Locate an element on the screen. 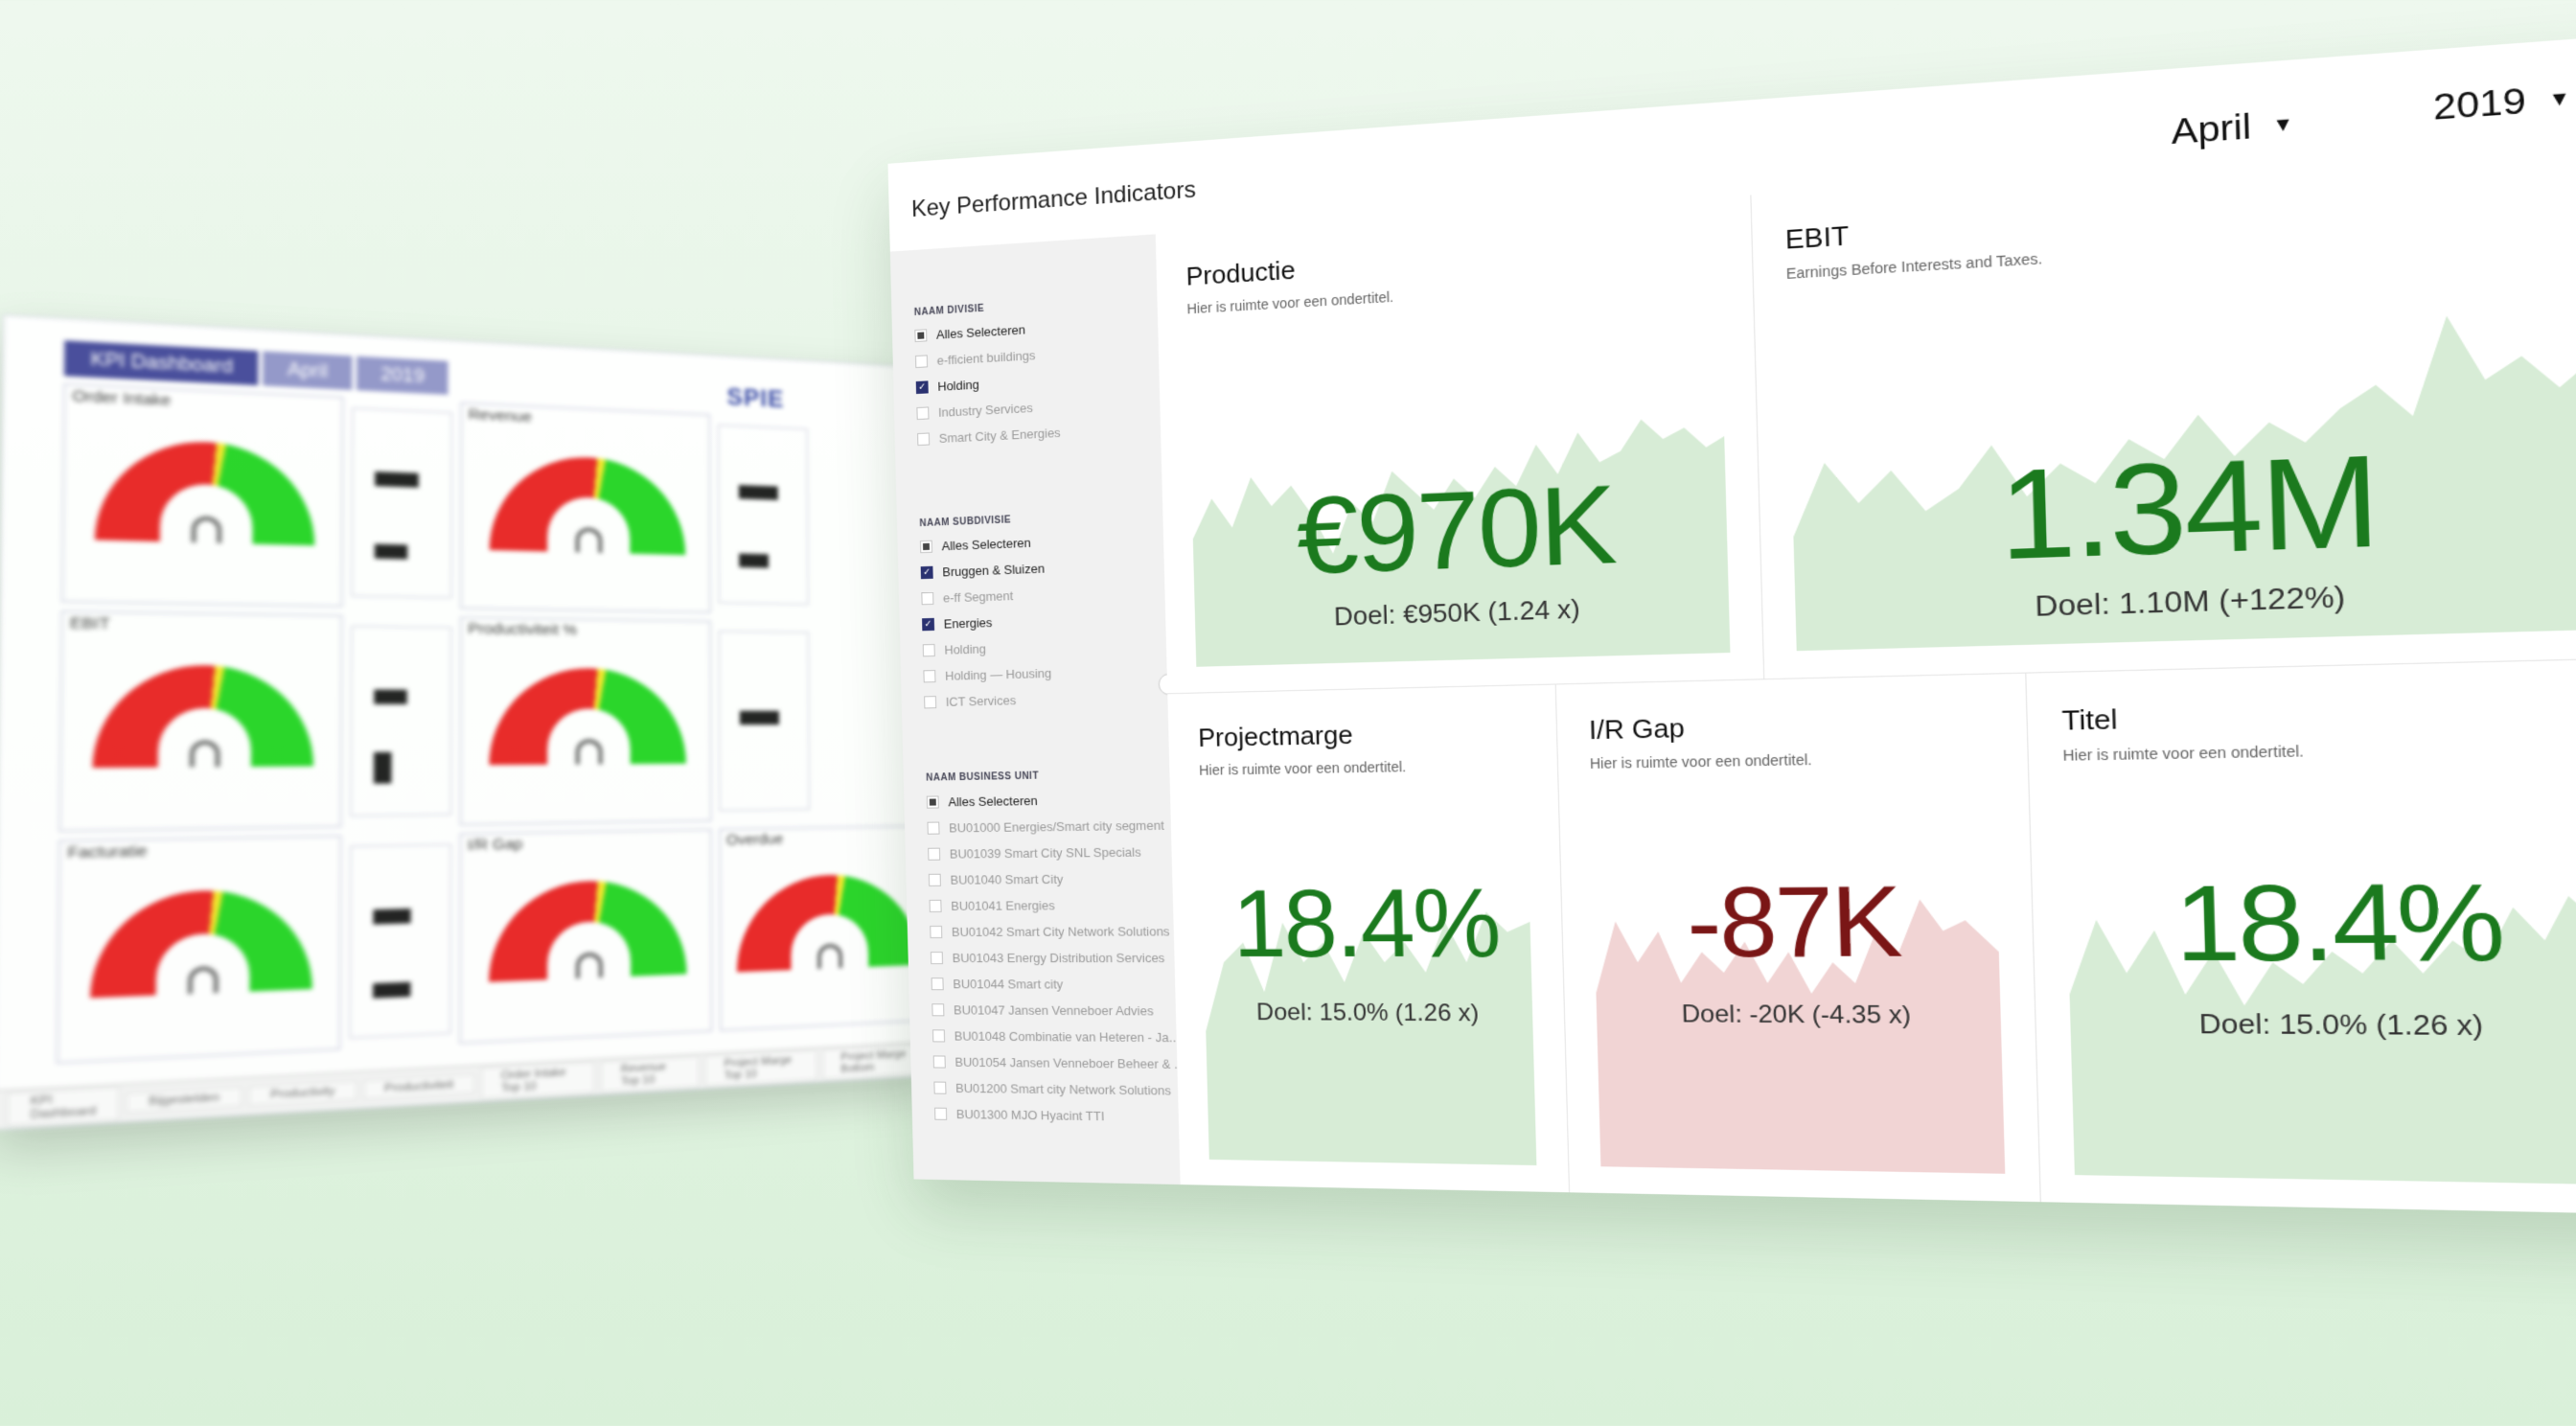  filter-option: BU01047 Jansen Venneboer Advies is located at coordinates (1043, 1010).